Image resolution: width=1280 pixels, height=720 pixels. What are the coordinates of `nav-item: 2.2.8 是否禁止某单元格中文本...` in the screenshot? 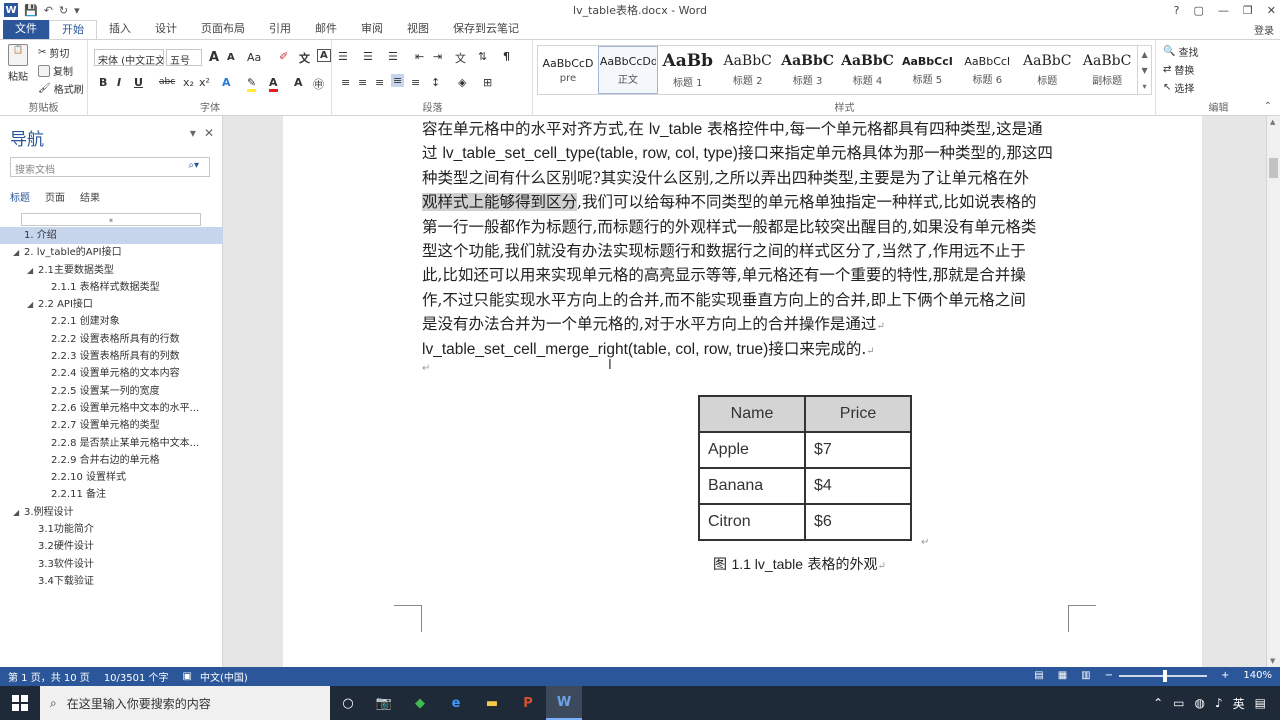 It's located at (111, 443).